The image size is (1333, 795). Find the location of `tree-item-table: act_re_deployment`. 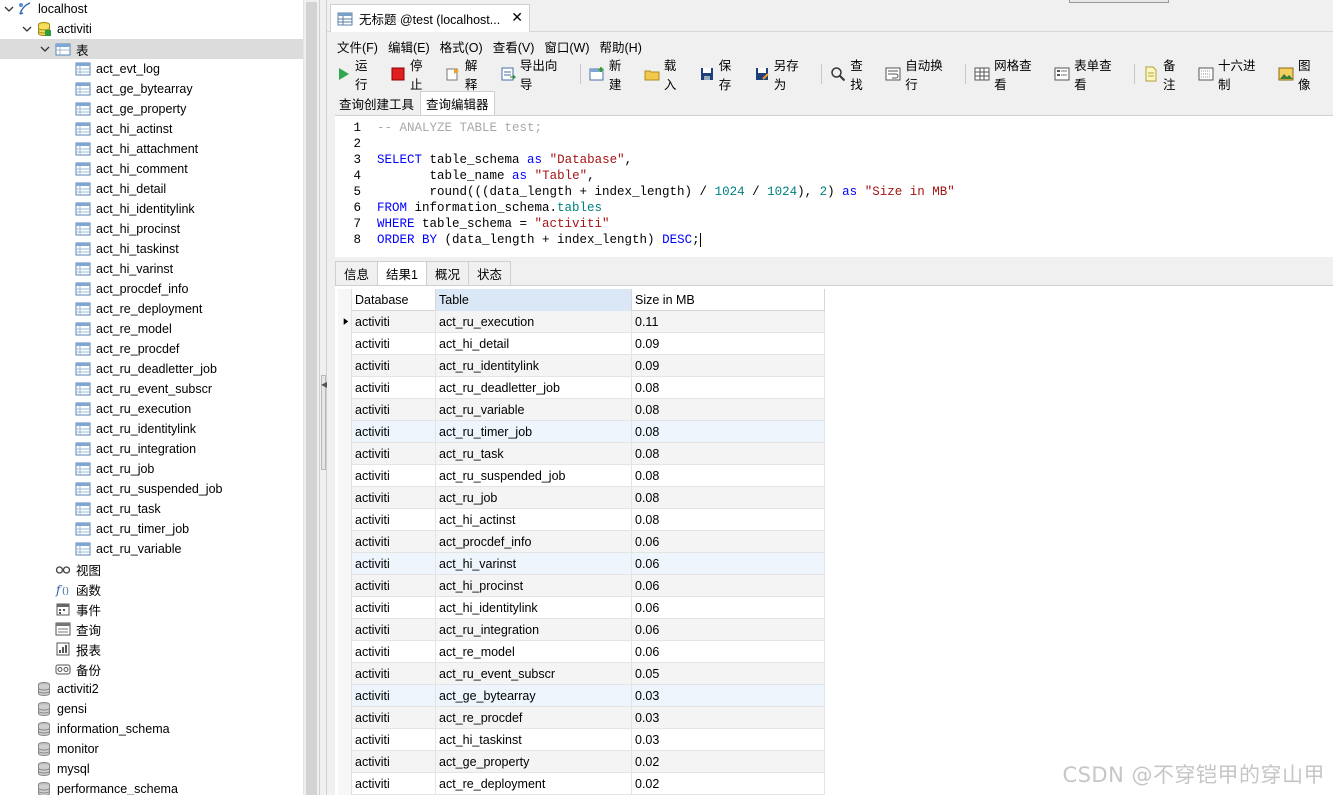

tree-item-table: act_re_deployment is located at coordinates (151, 309).